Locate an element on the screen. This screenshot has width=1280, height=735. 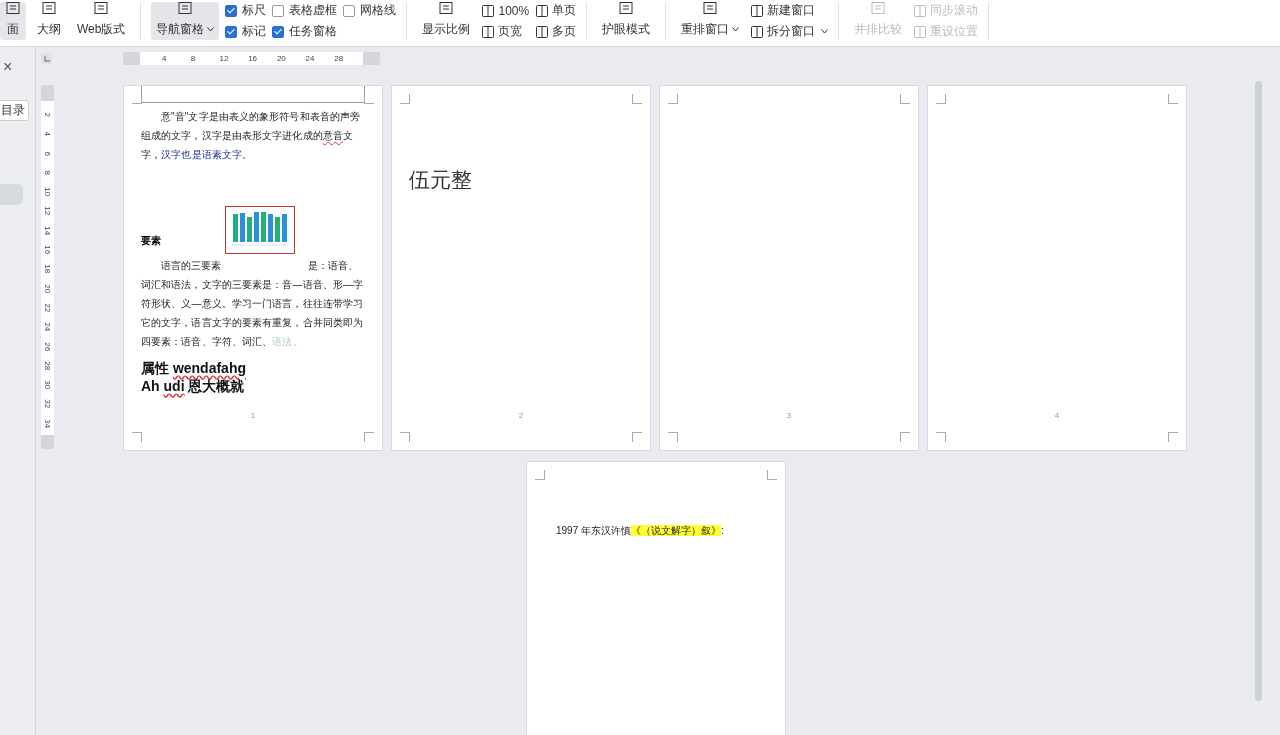
checkbox: 标记 is located at coordinates (246, 31).